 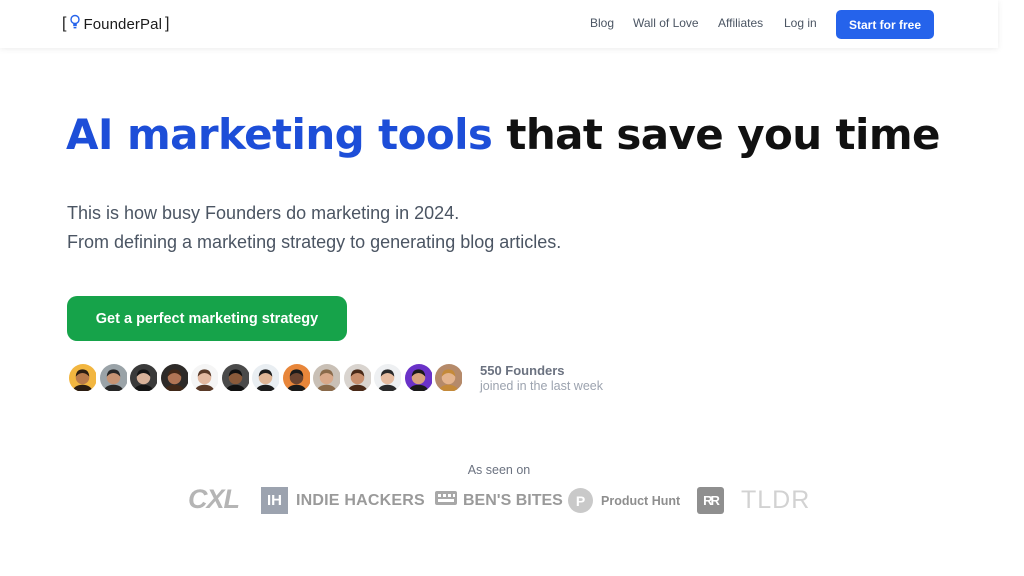 I want to click on founders-subtext: joined in the last week, so click(x=541, y=386).